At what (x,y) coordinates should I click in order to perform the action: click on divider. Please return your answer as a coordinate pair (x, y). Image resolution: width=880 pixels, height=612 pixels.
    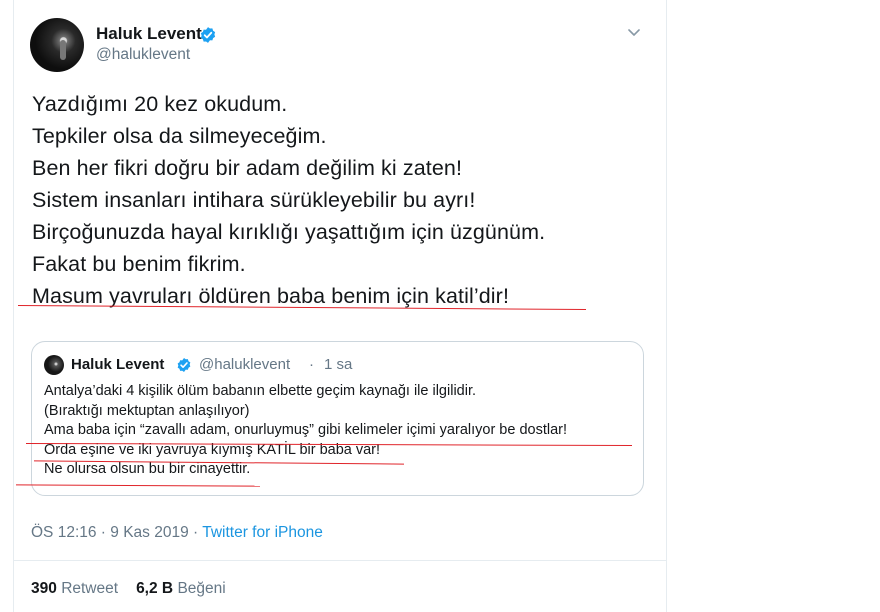
    Looking at the image, I should click on (340, 560).